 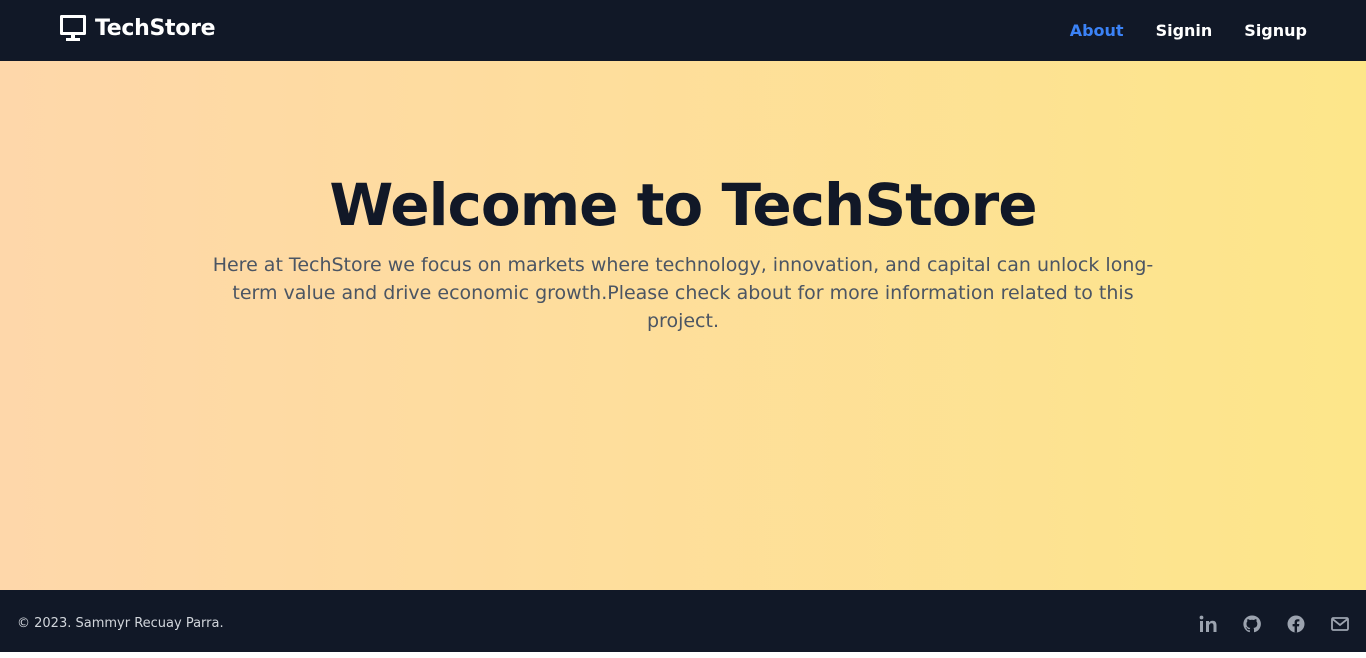 What do you see at coordinates (683, 621) in the screenshot?
I see `footer: © 2023. Sammyr Recuay Parra.` at bounding box center [683, 621].